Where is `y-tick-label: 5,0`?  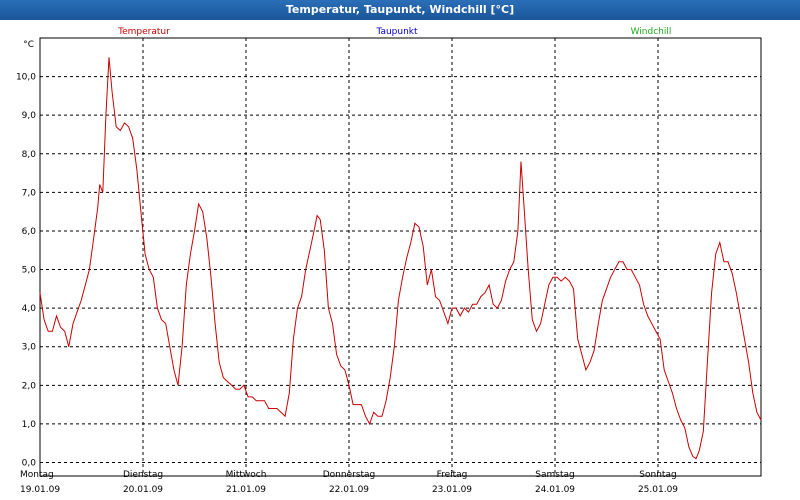
y-tick-label: 5,0 is located at coordinates (29, 271).